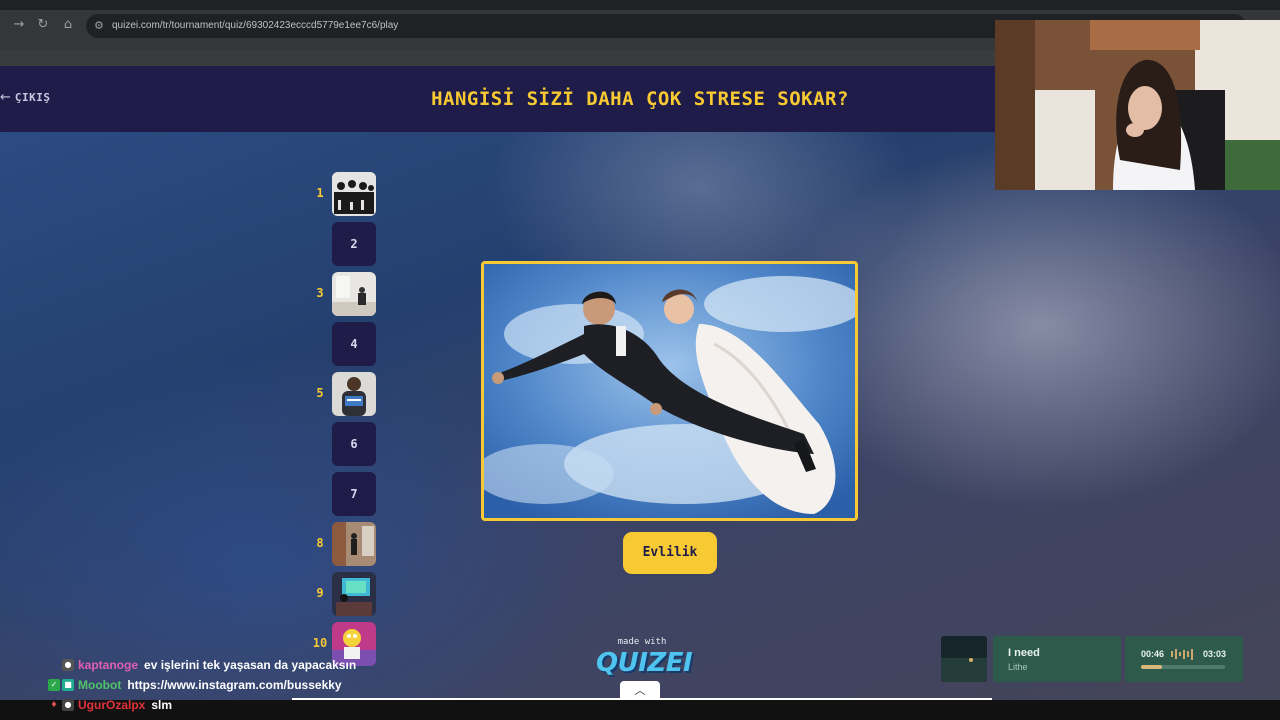  I want to click on quizei-logo: QUIZEI, so click(644, 663).